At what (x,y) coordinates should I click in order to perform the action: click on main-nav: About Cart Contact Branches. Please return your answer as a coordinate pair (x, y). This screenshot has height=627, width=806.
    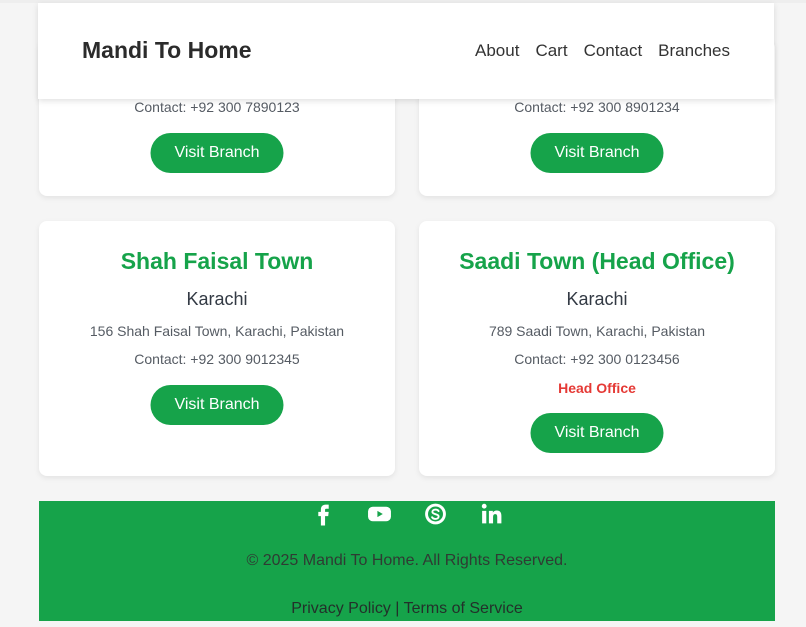
    Looking at the image, I should click on (602, 51).